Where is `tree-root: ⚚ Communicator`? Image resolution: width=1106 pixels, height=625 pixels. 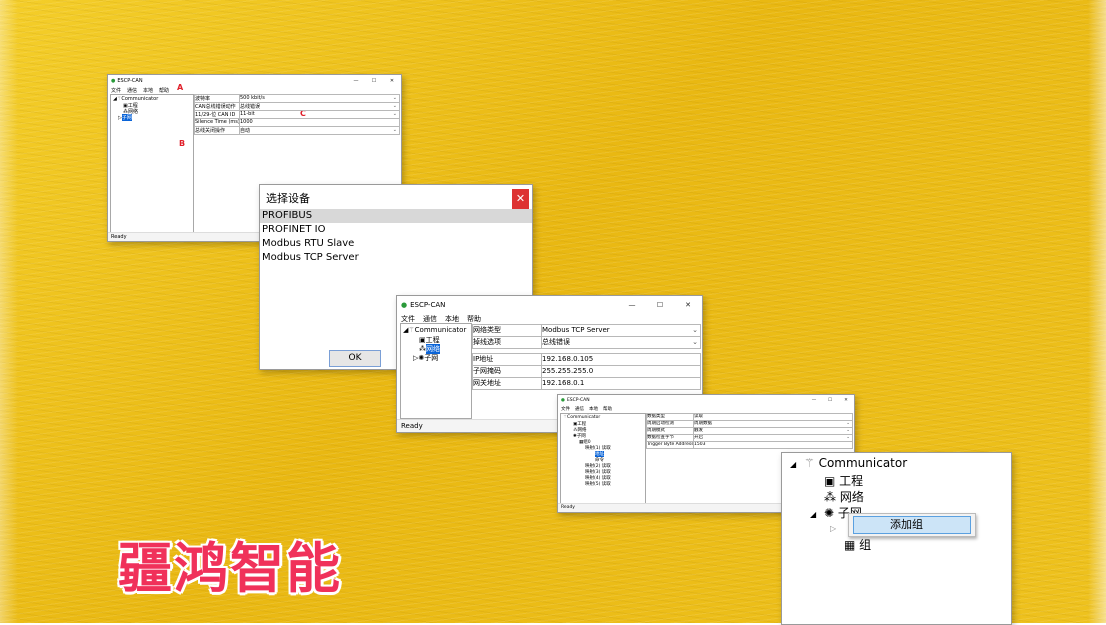 tree-root: ⚚ Communicator is located at coordinates (581, 417).